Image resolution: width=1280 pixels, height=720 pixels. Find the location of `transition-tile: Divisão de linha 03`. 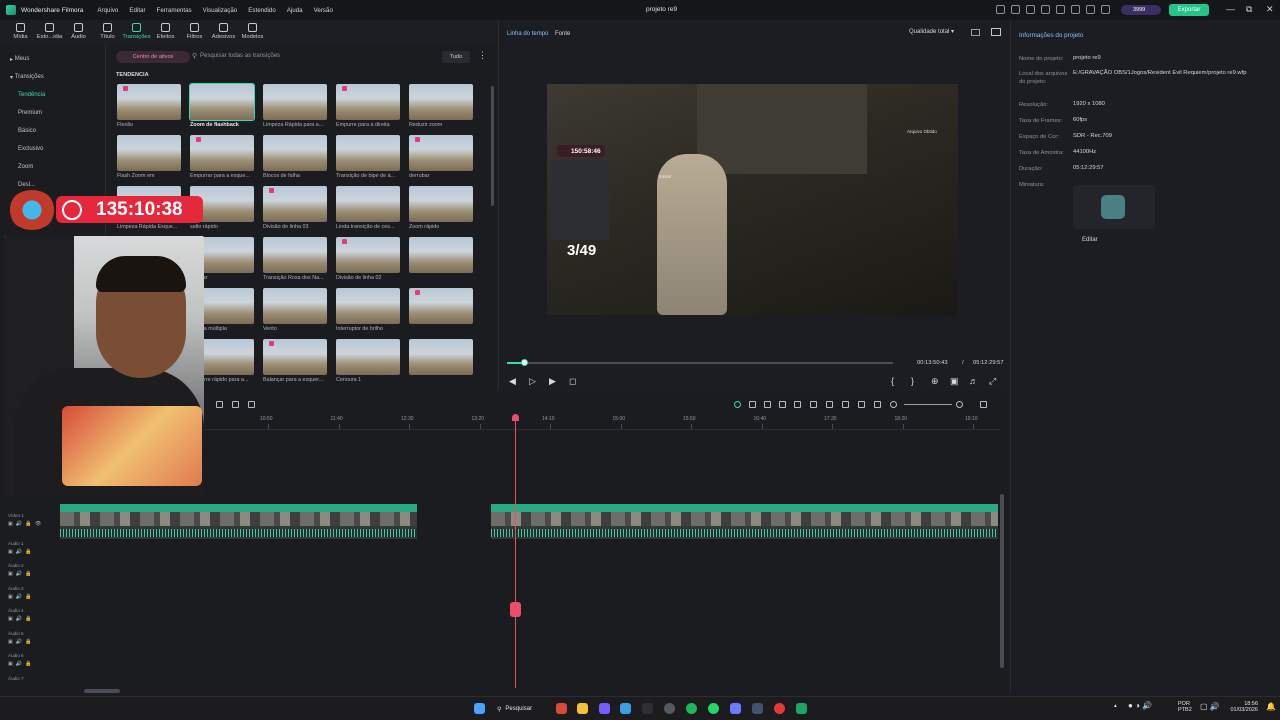

transition-tile: Divisão de linha 03 is located at coordinates (296, 208).